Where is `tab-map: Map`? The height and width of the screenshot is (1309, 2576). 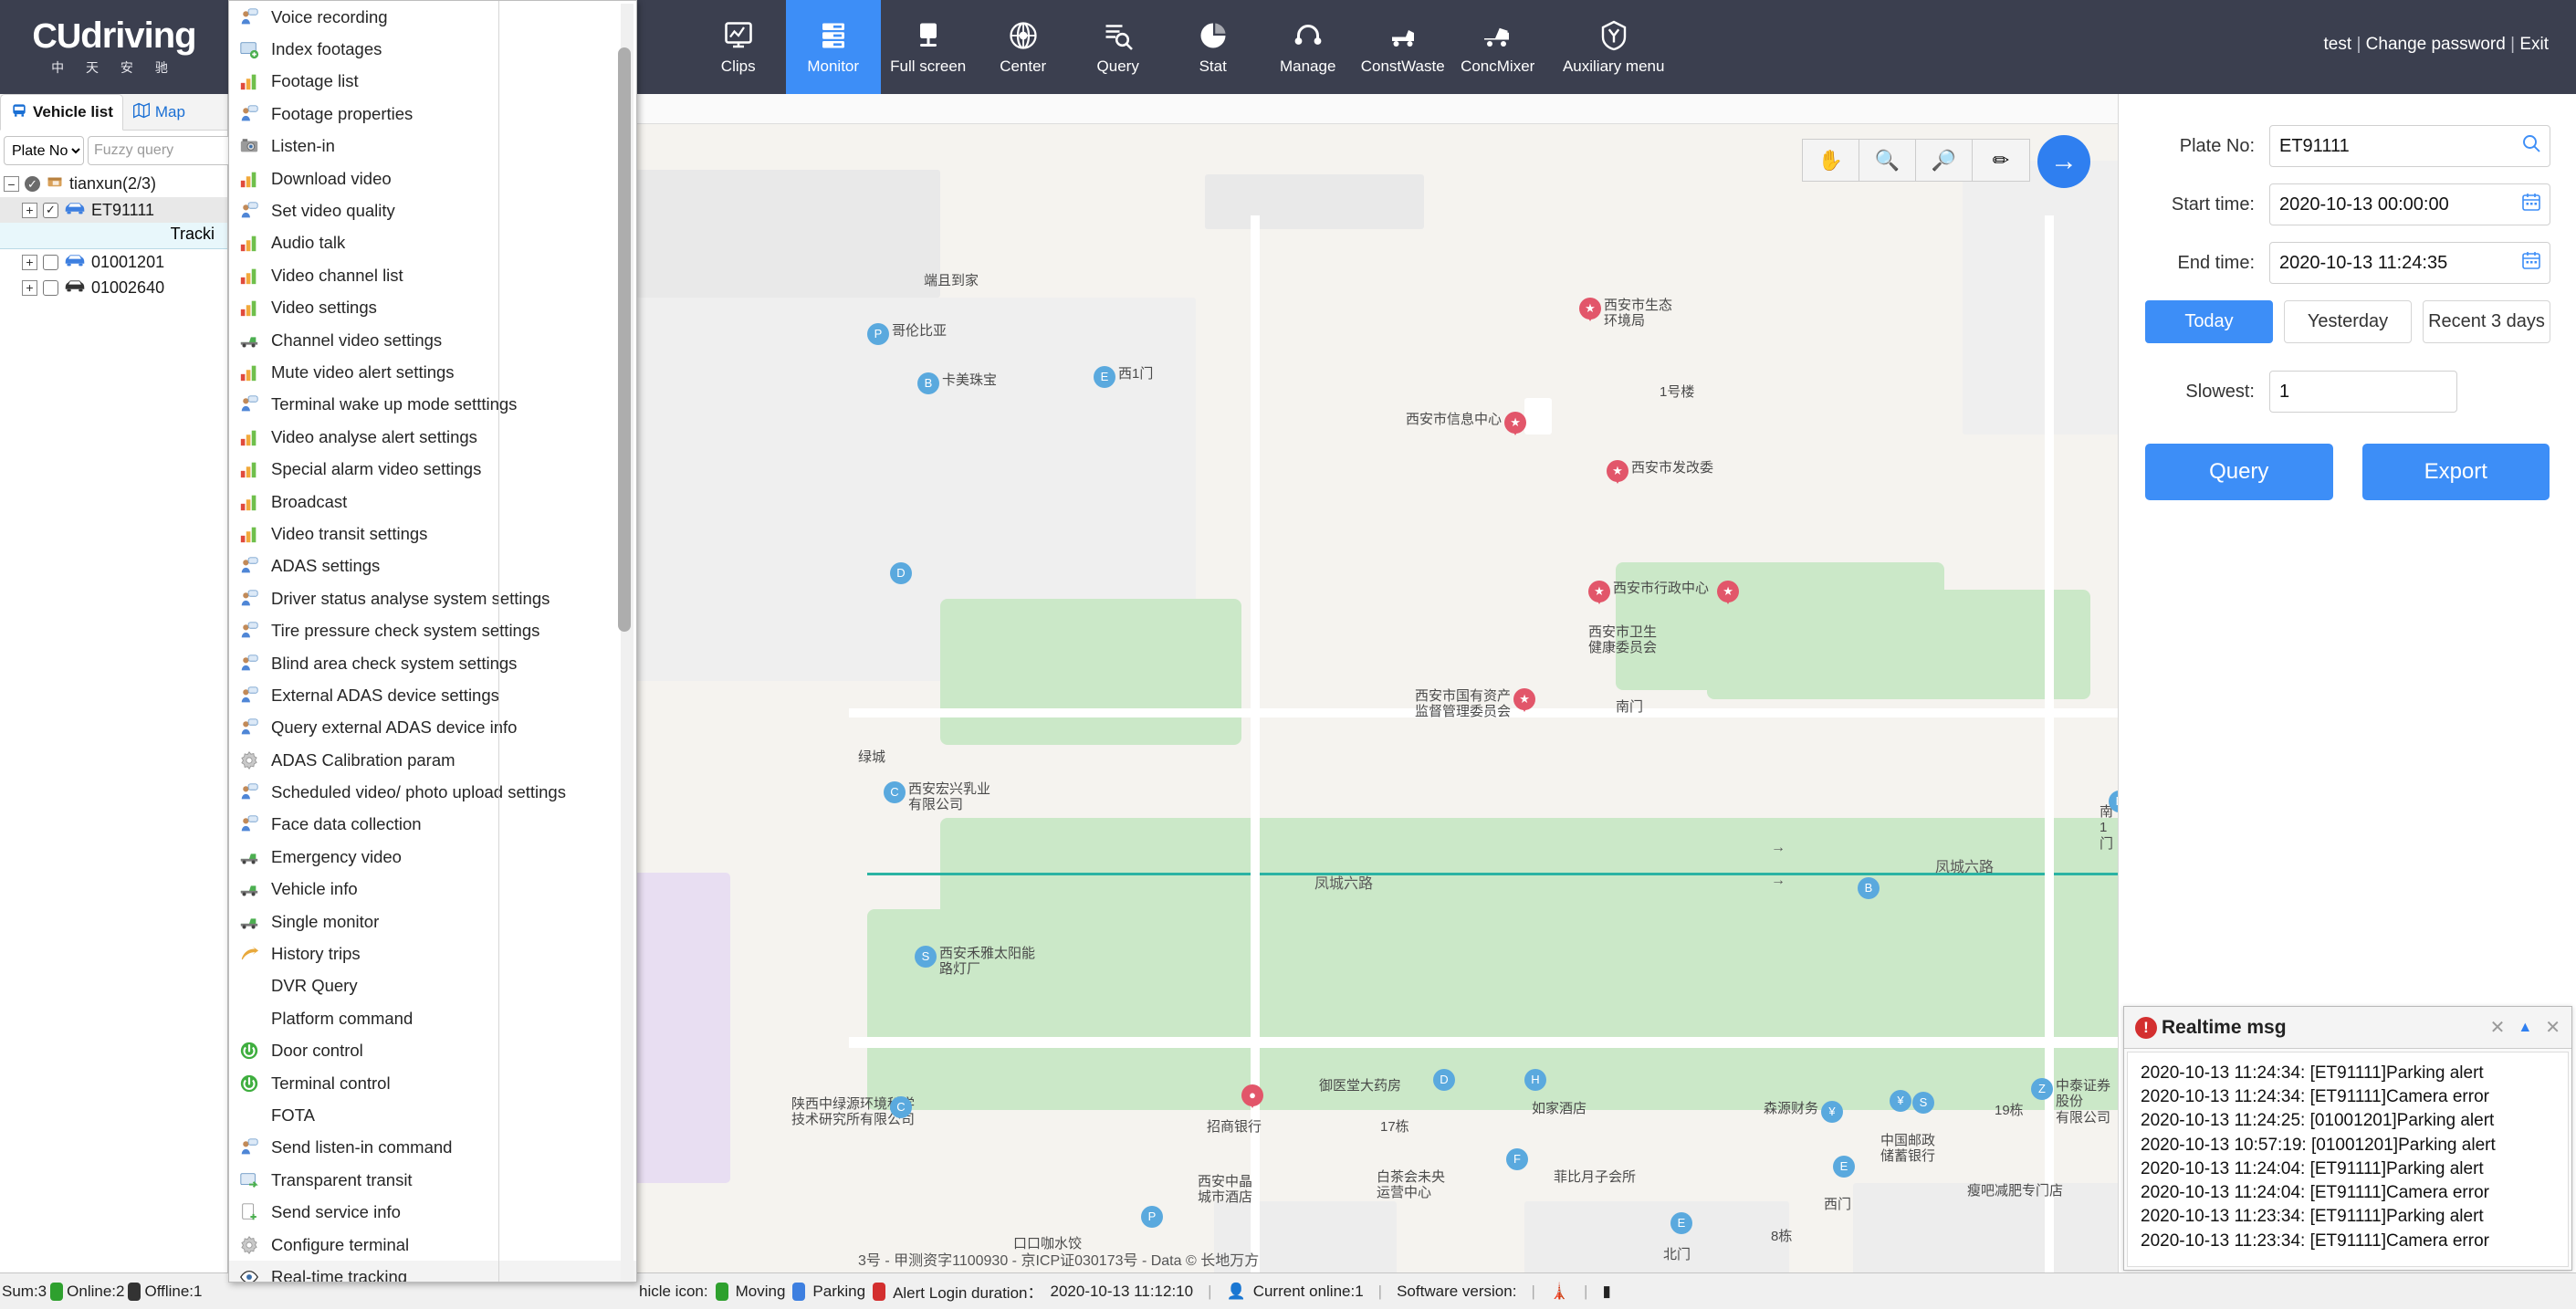 tab-map: Map is located at coordinates (158, 112).